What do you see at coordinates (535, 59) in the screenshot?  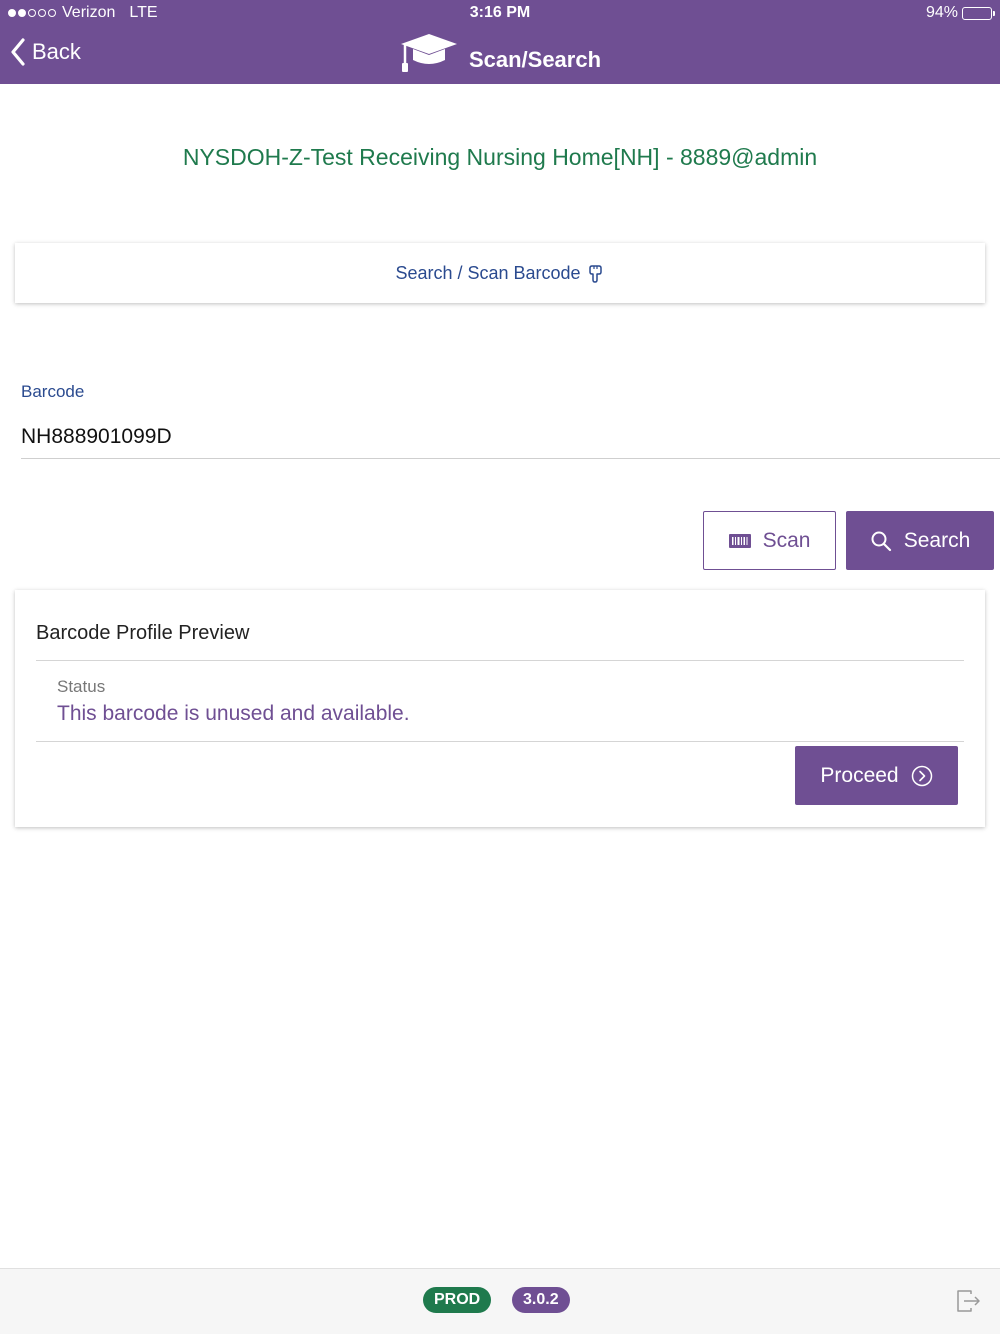 I see `page-title: Scan/Search` at bounding box center [535, 59].